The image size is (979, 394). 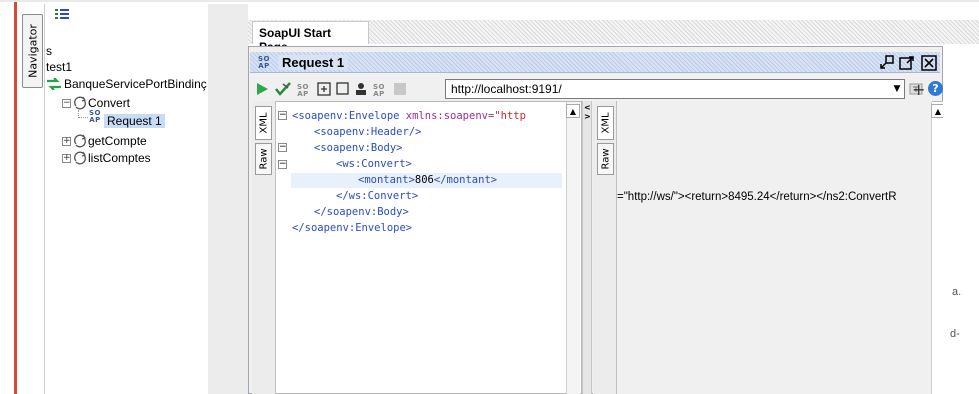 I want to click on tab-response-raw: Raw, so click(x=605, y=159).